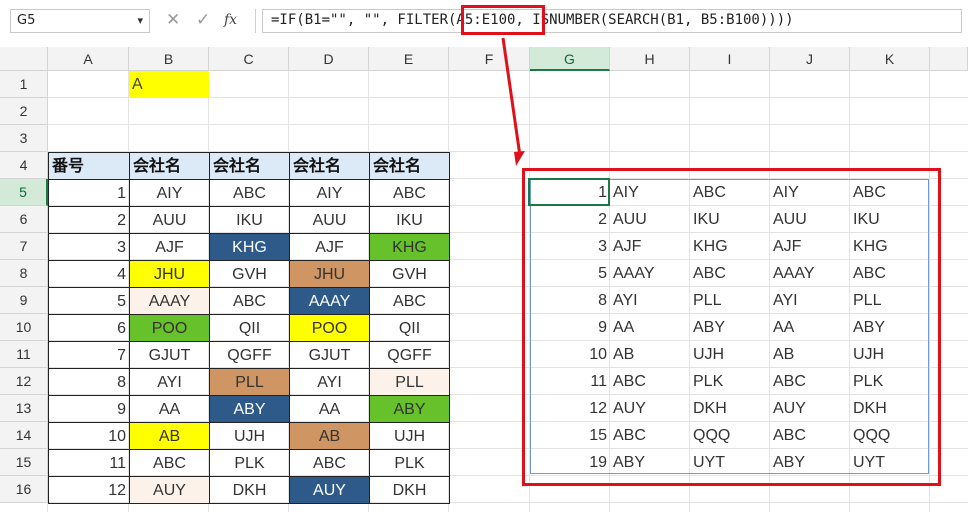  What do you see at coordinates (511, 97) in the screenshot?
I see `arrow-line` at bounding box center [511, 97].